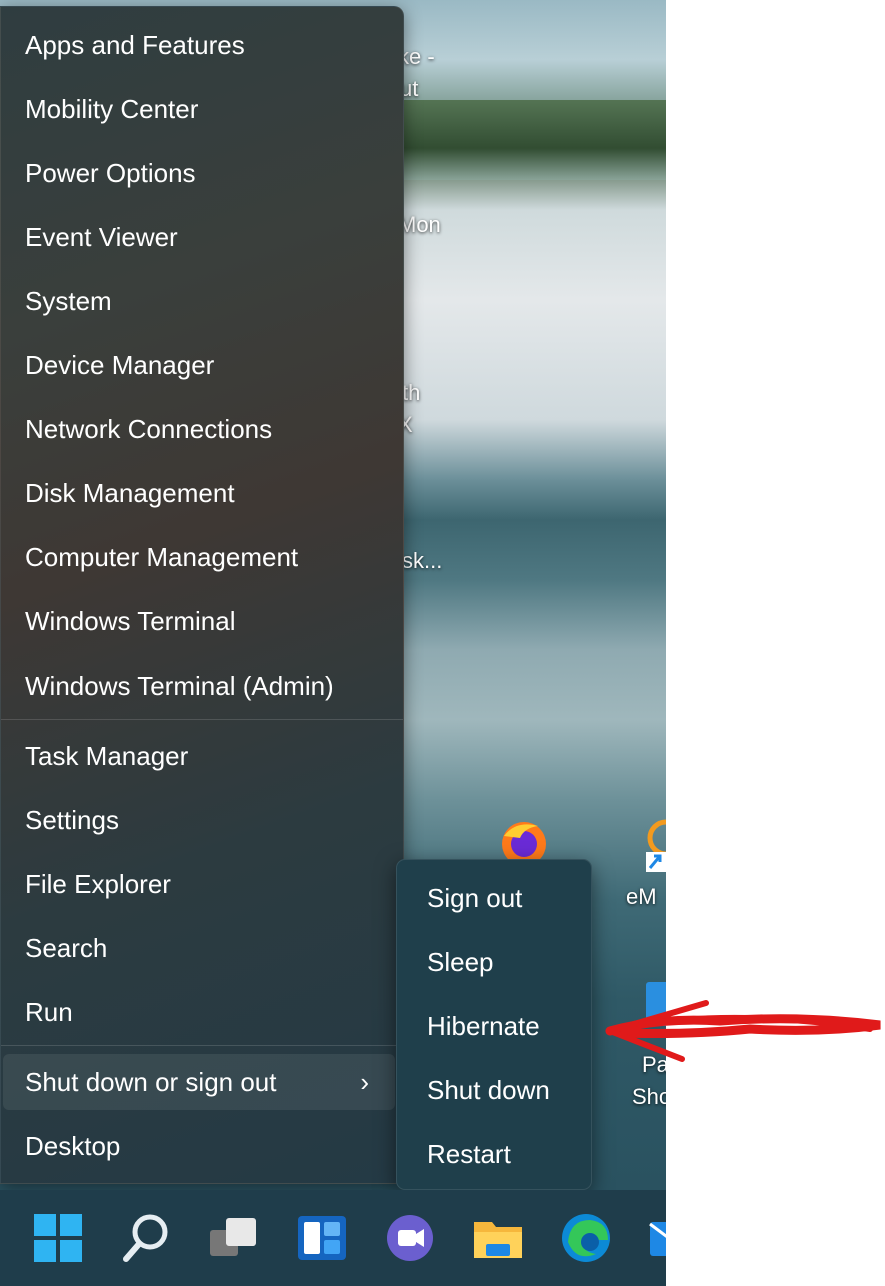 The image size is (885, 1286). I want to click on menu-item-label: Shut down or sign out, so click(151, 1082).